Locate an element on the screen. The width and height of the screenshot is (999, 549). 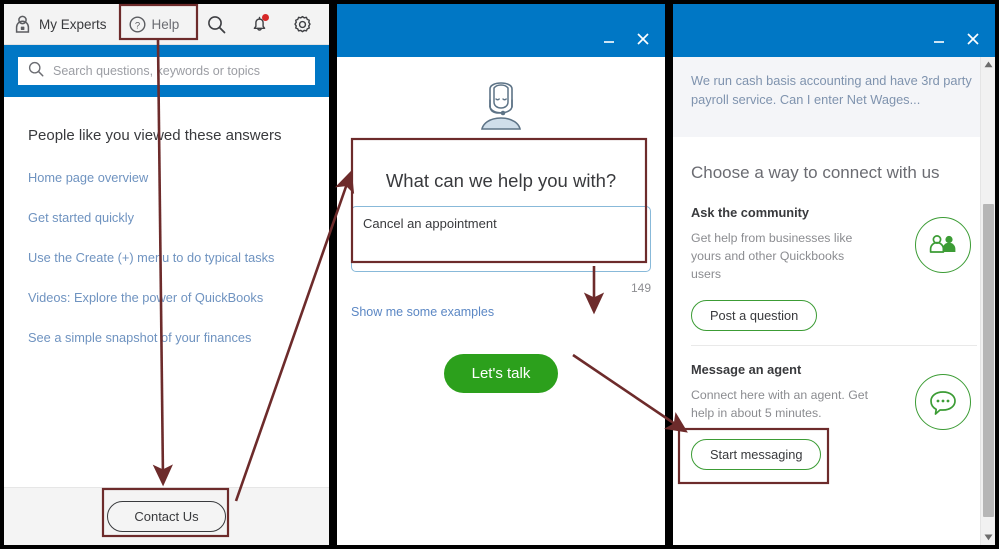
help-button: ? Help is located at coordinates (154, 24).